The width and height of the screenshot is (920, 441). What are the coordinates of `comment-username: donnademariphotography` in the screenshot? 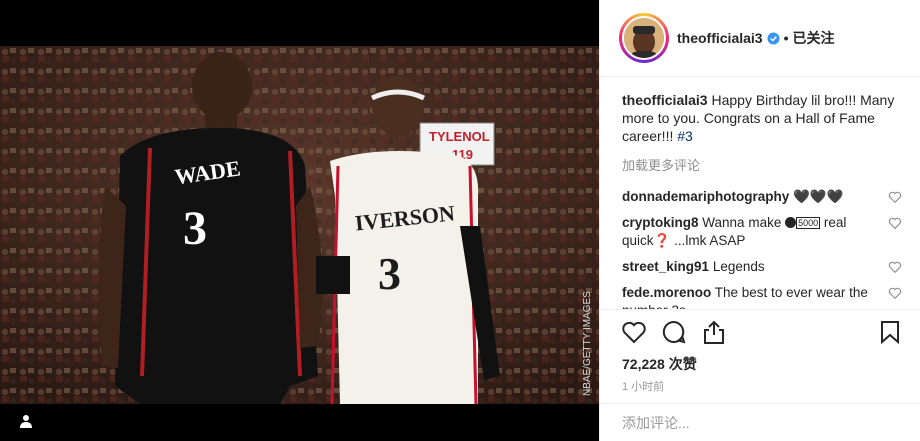 It's located at (705, 196).